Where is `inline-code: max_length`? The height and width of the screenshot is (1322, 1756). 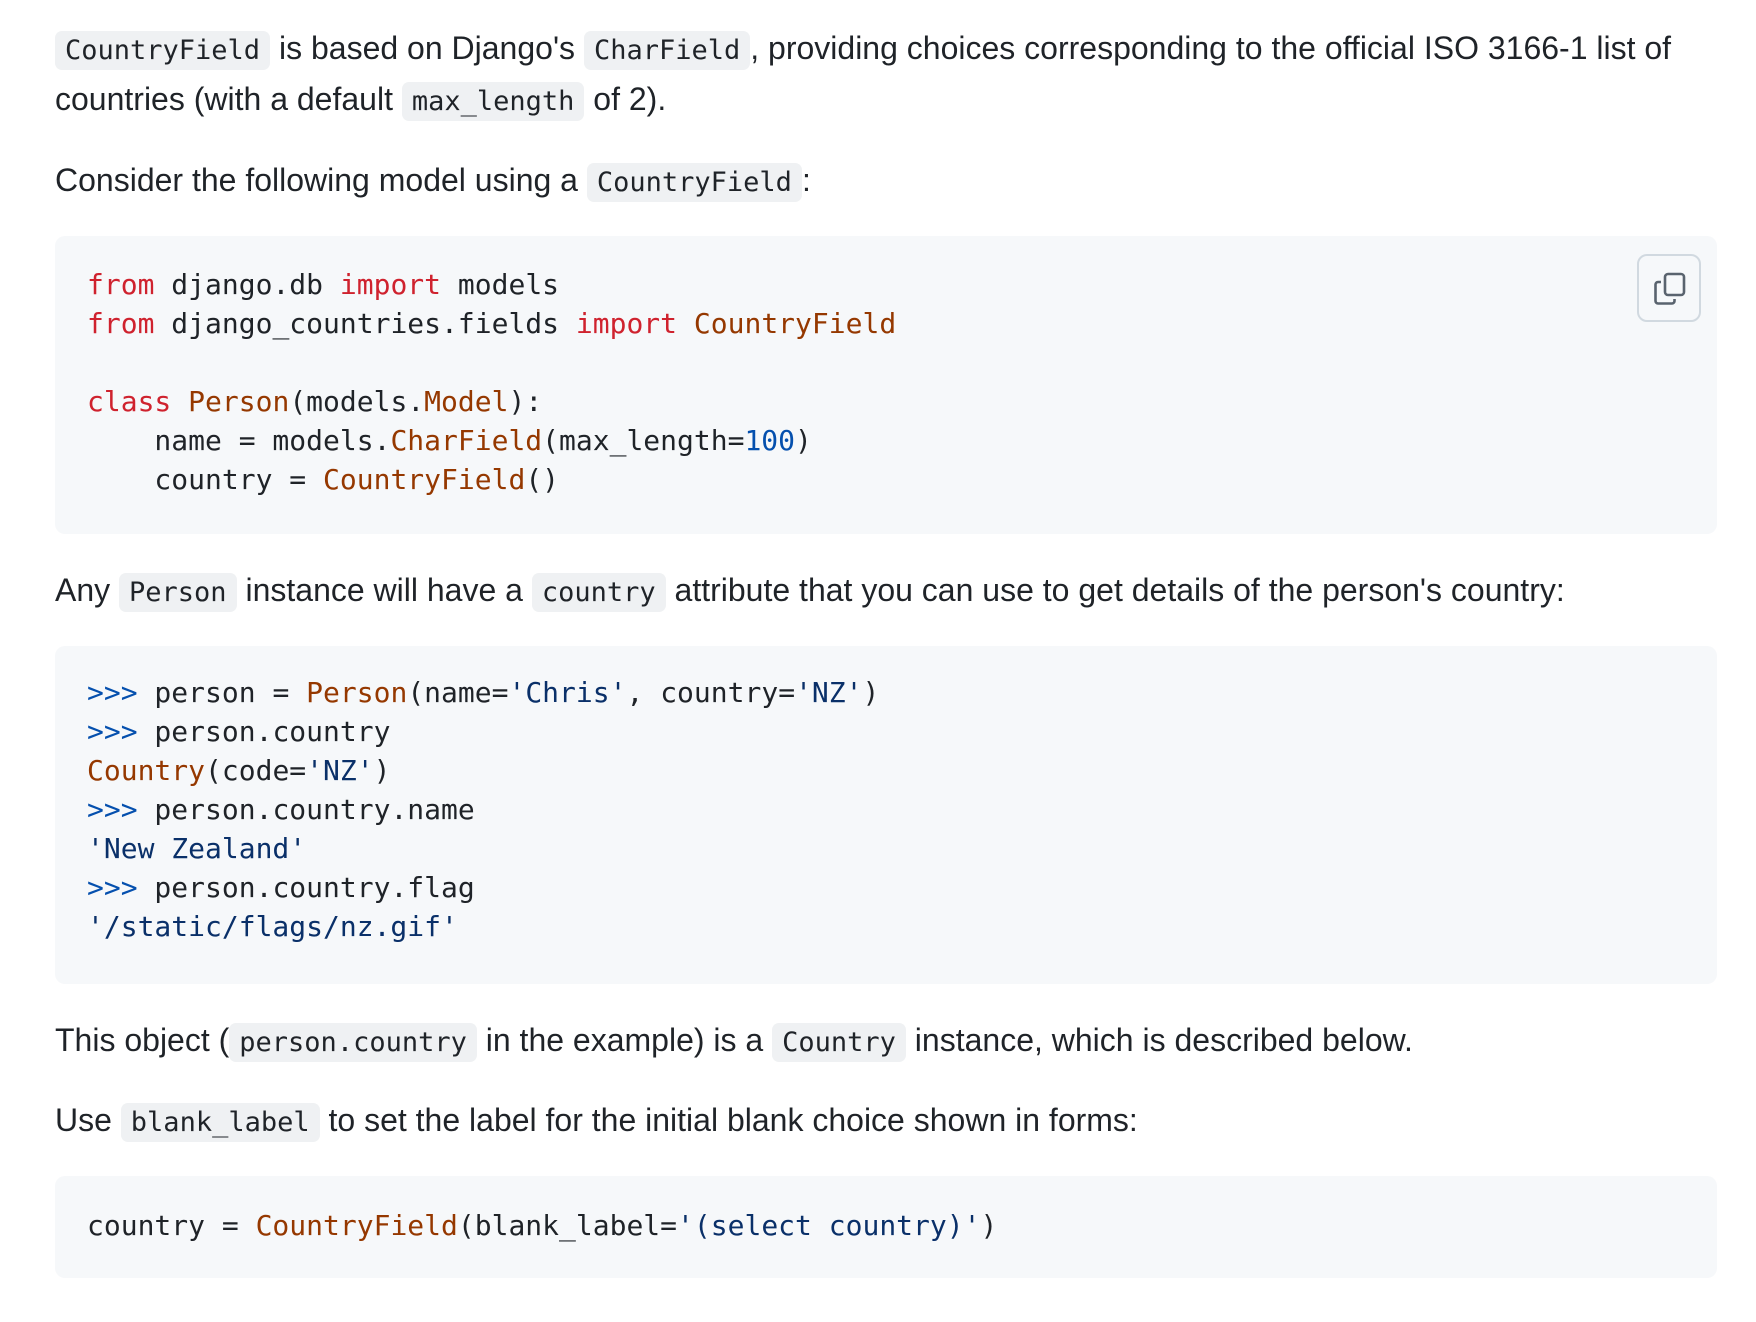
inline-code: max_length is located at coordinates (493, 101).